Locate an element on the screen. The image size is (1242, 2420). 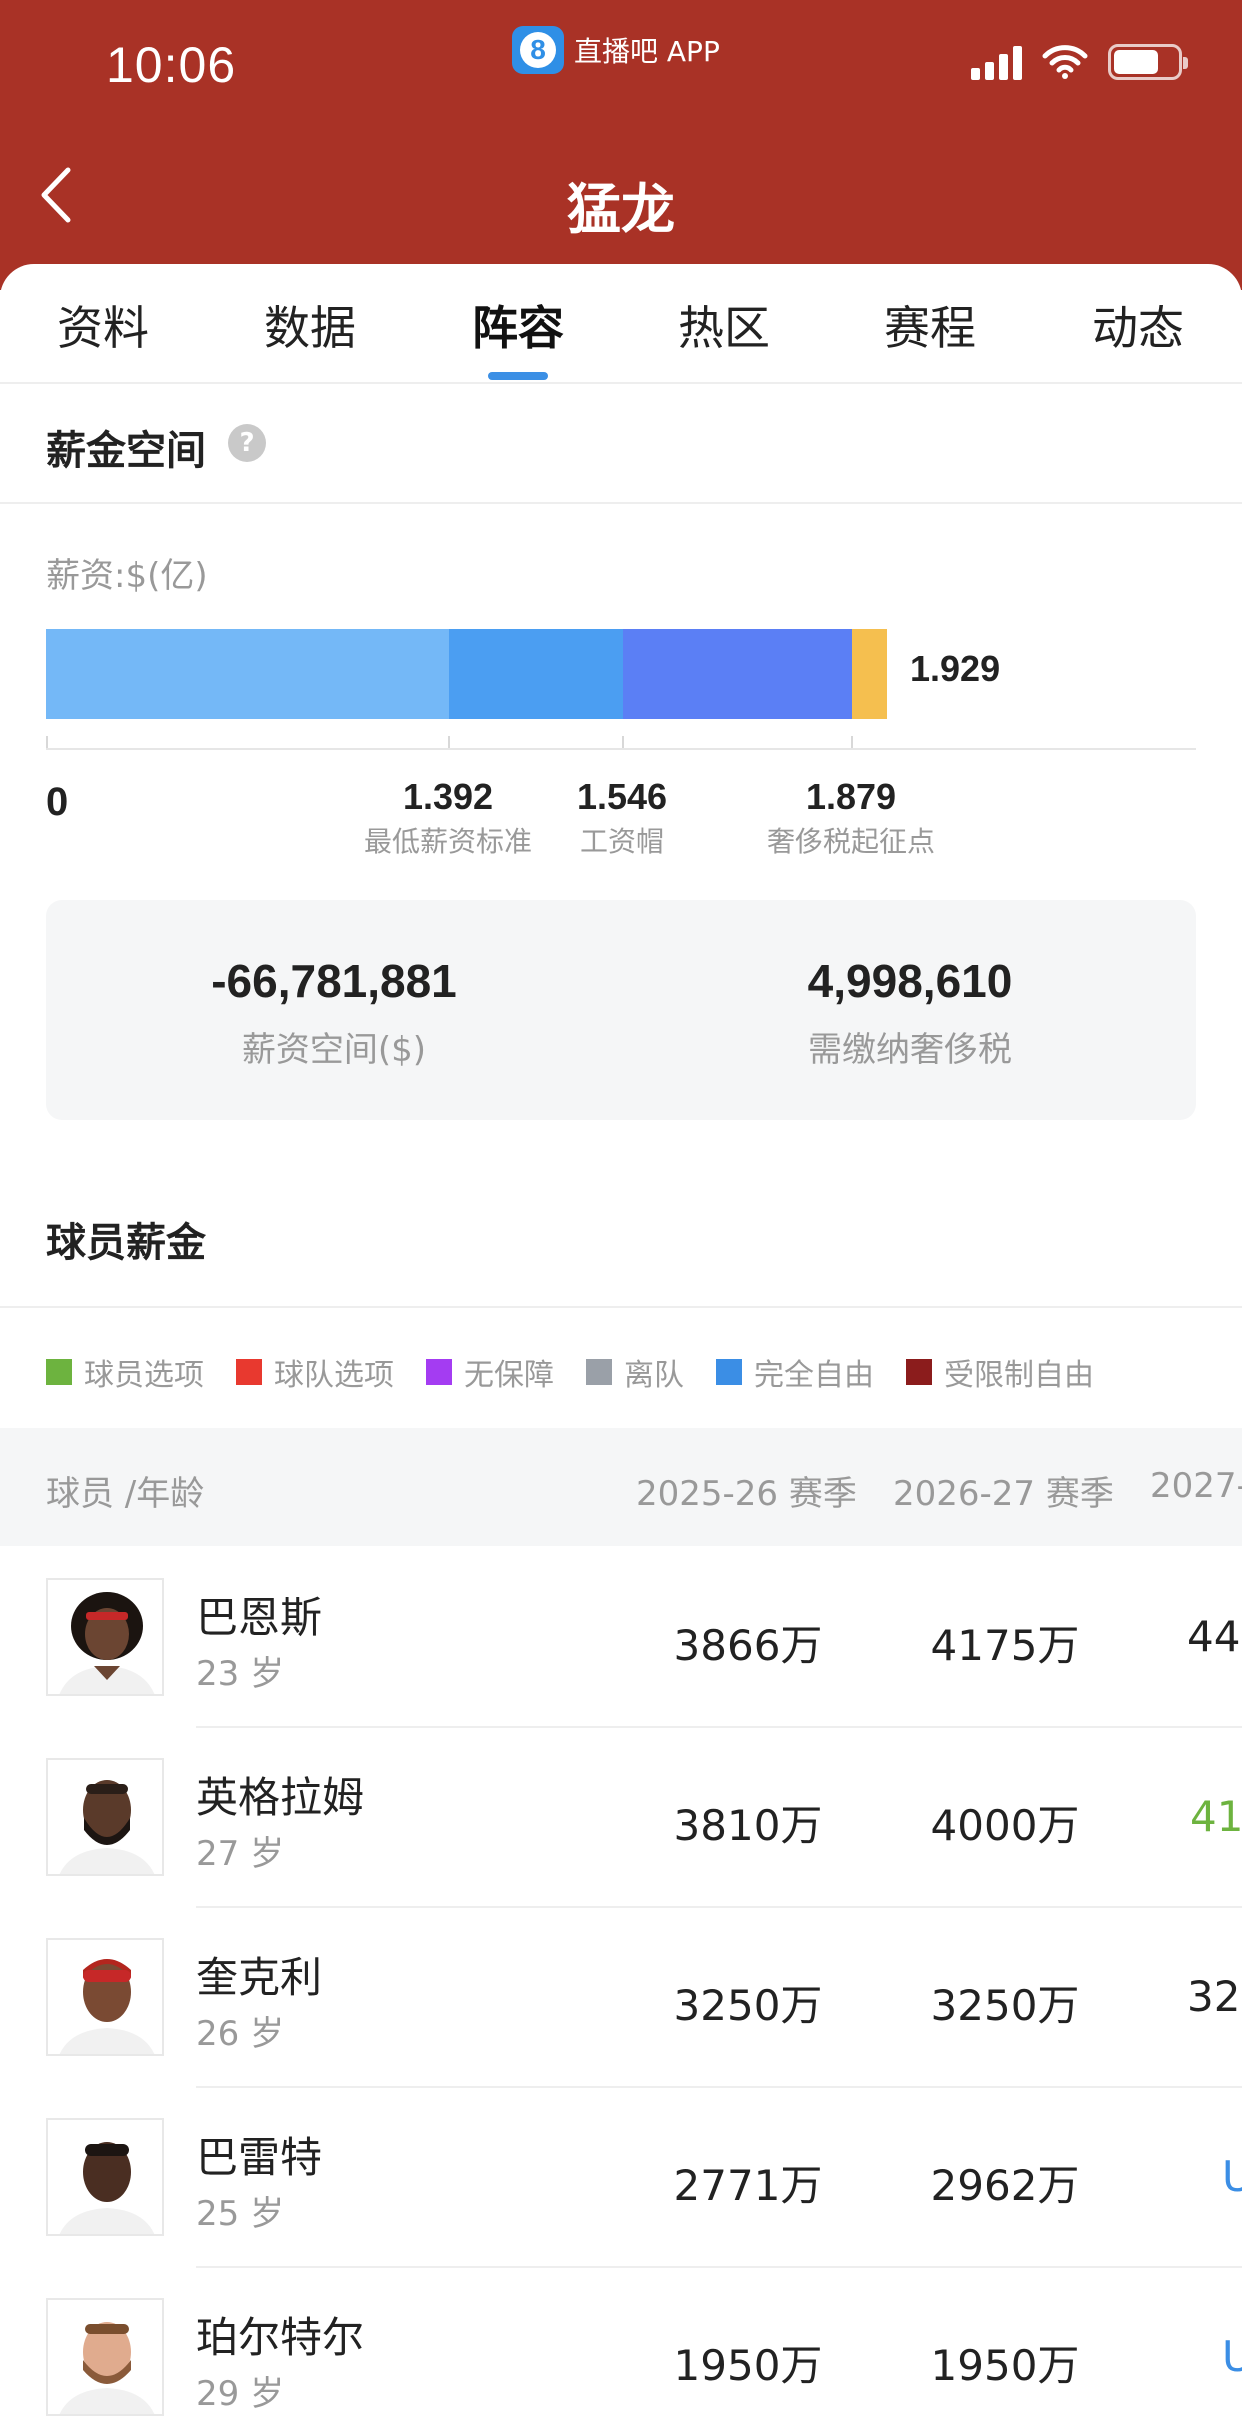
threshold-value: 1.879 is located at coordinates (851, 796).